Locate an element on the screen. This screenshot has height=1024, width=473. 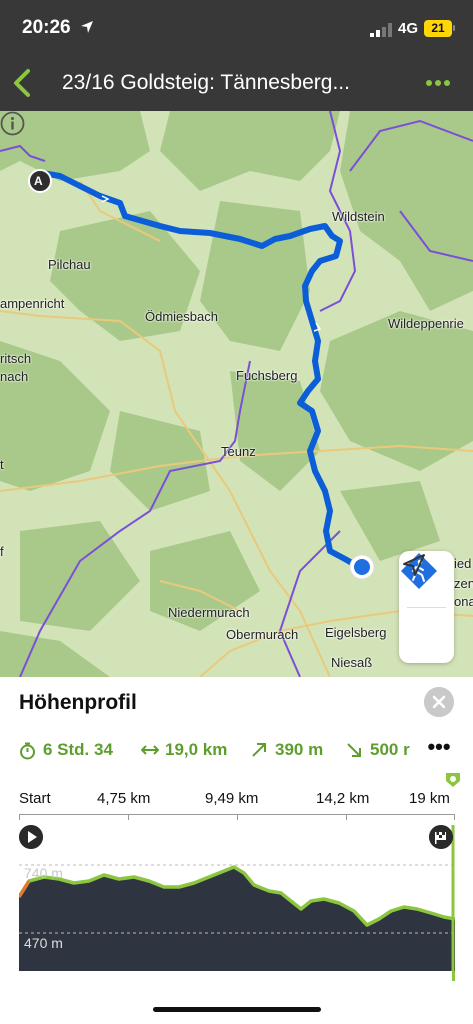
distance-tick-label: 19 km is located at coordinates (429, 798).